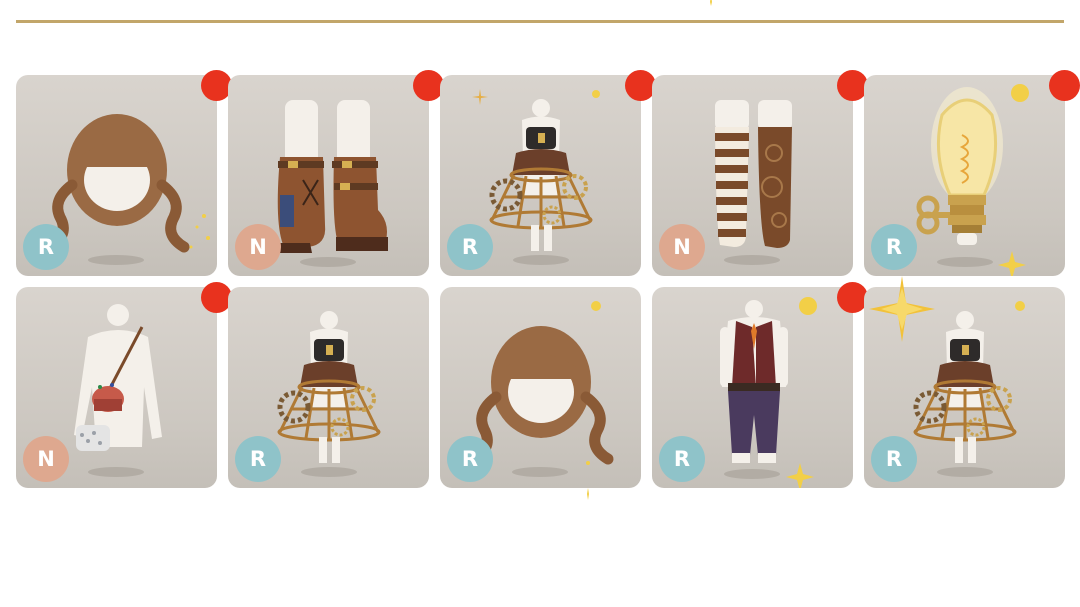  Describe the element at coordinates (540, 21) in the screenshot. I see `top-divider` at that location.